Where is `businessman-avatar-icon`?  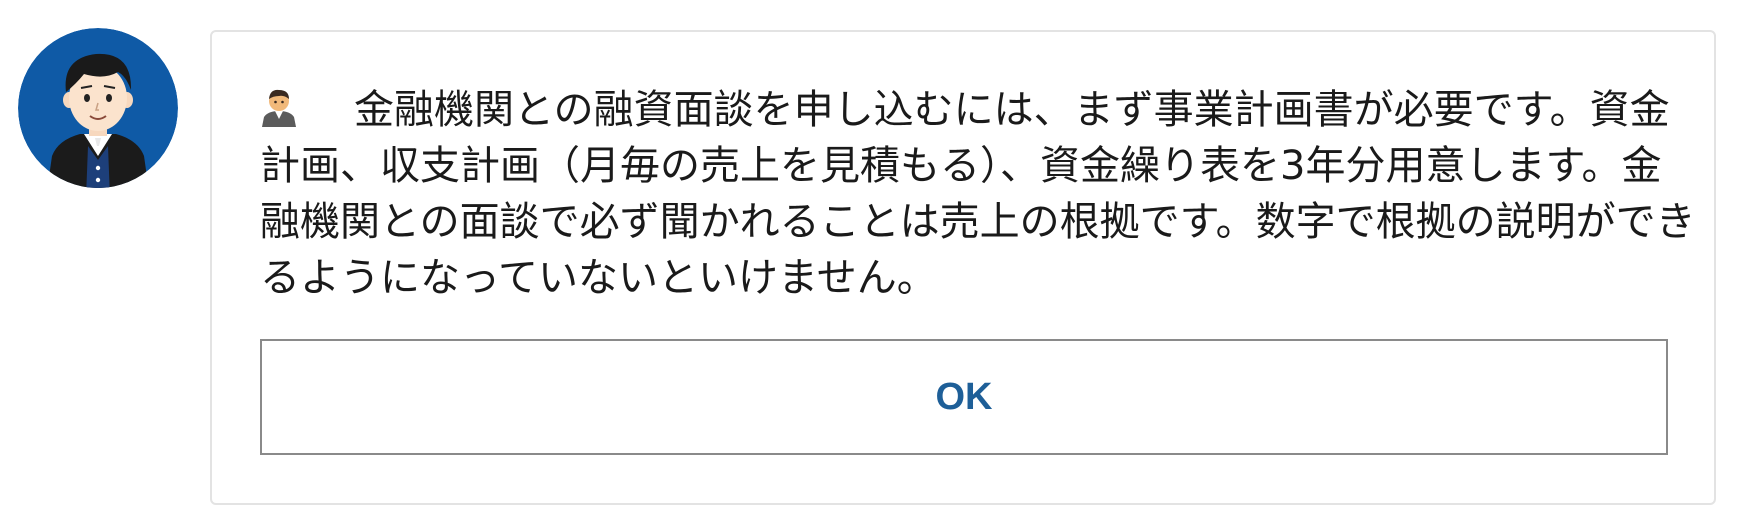
businessman-avatar-icon is located at coordinates (98, 108).